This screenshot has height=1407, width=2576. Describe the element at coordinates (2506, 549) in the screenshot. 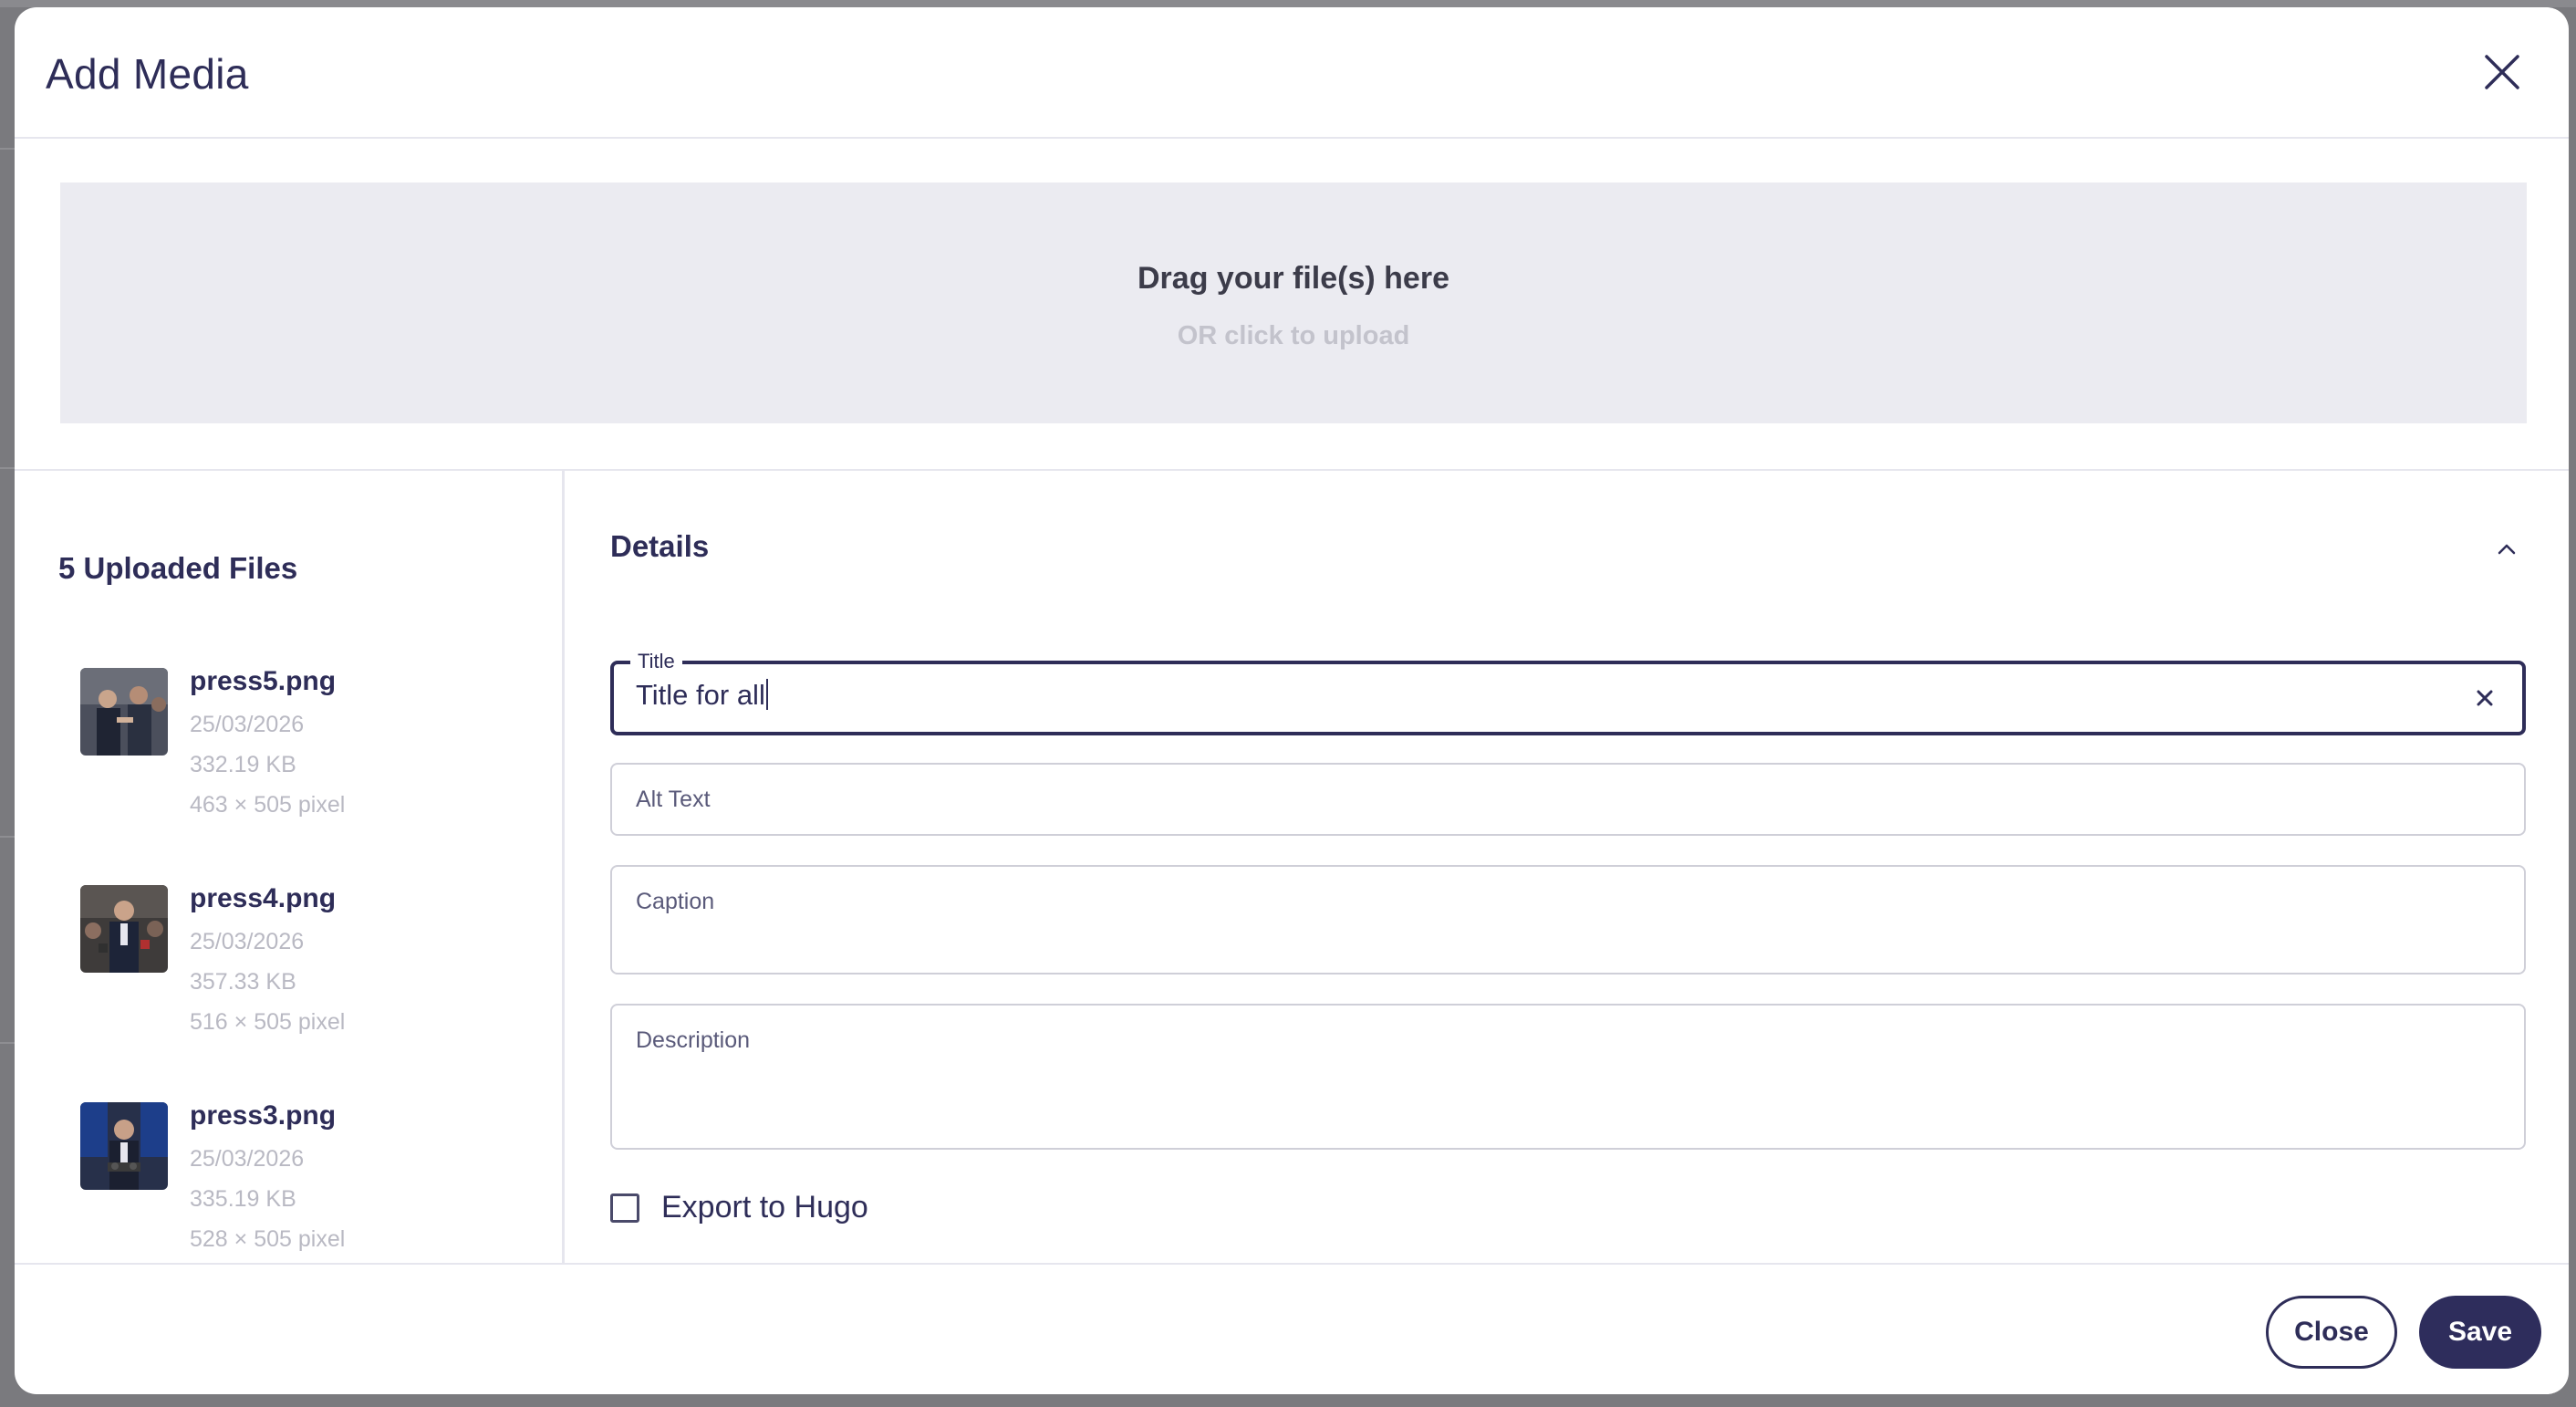

I see `chevron-up-icon` at that location.